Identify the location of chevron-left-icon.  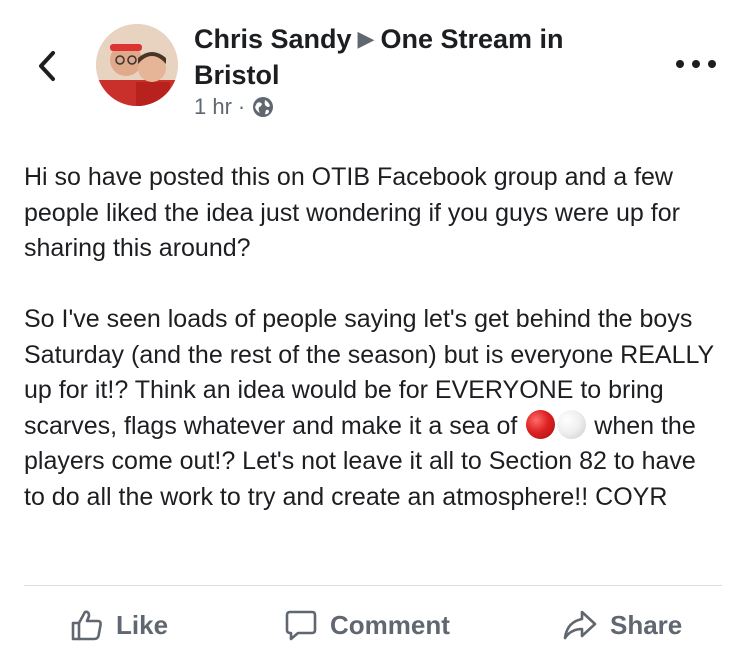
(47, 66).